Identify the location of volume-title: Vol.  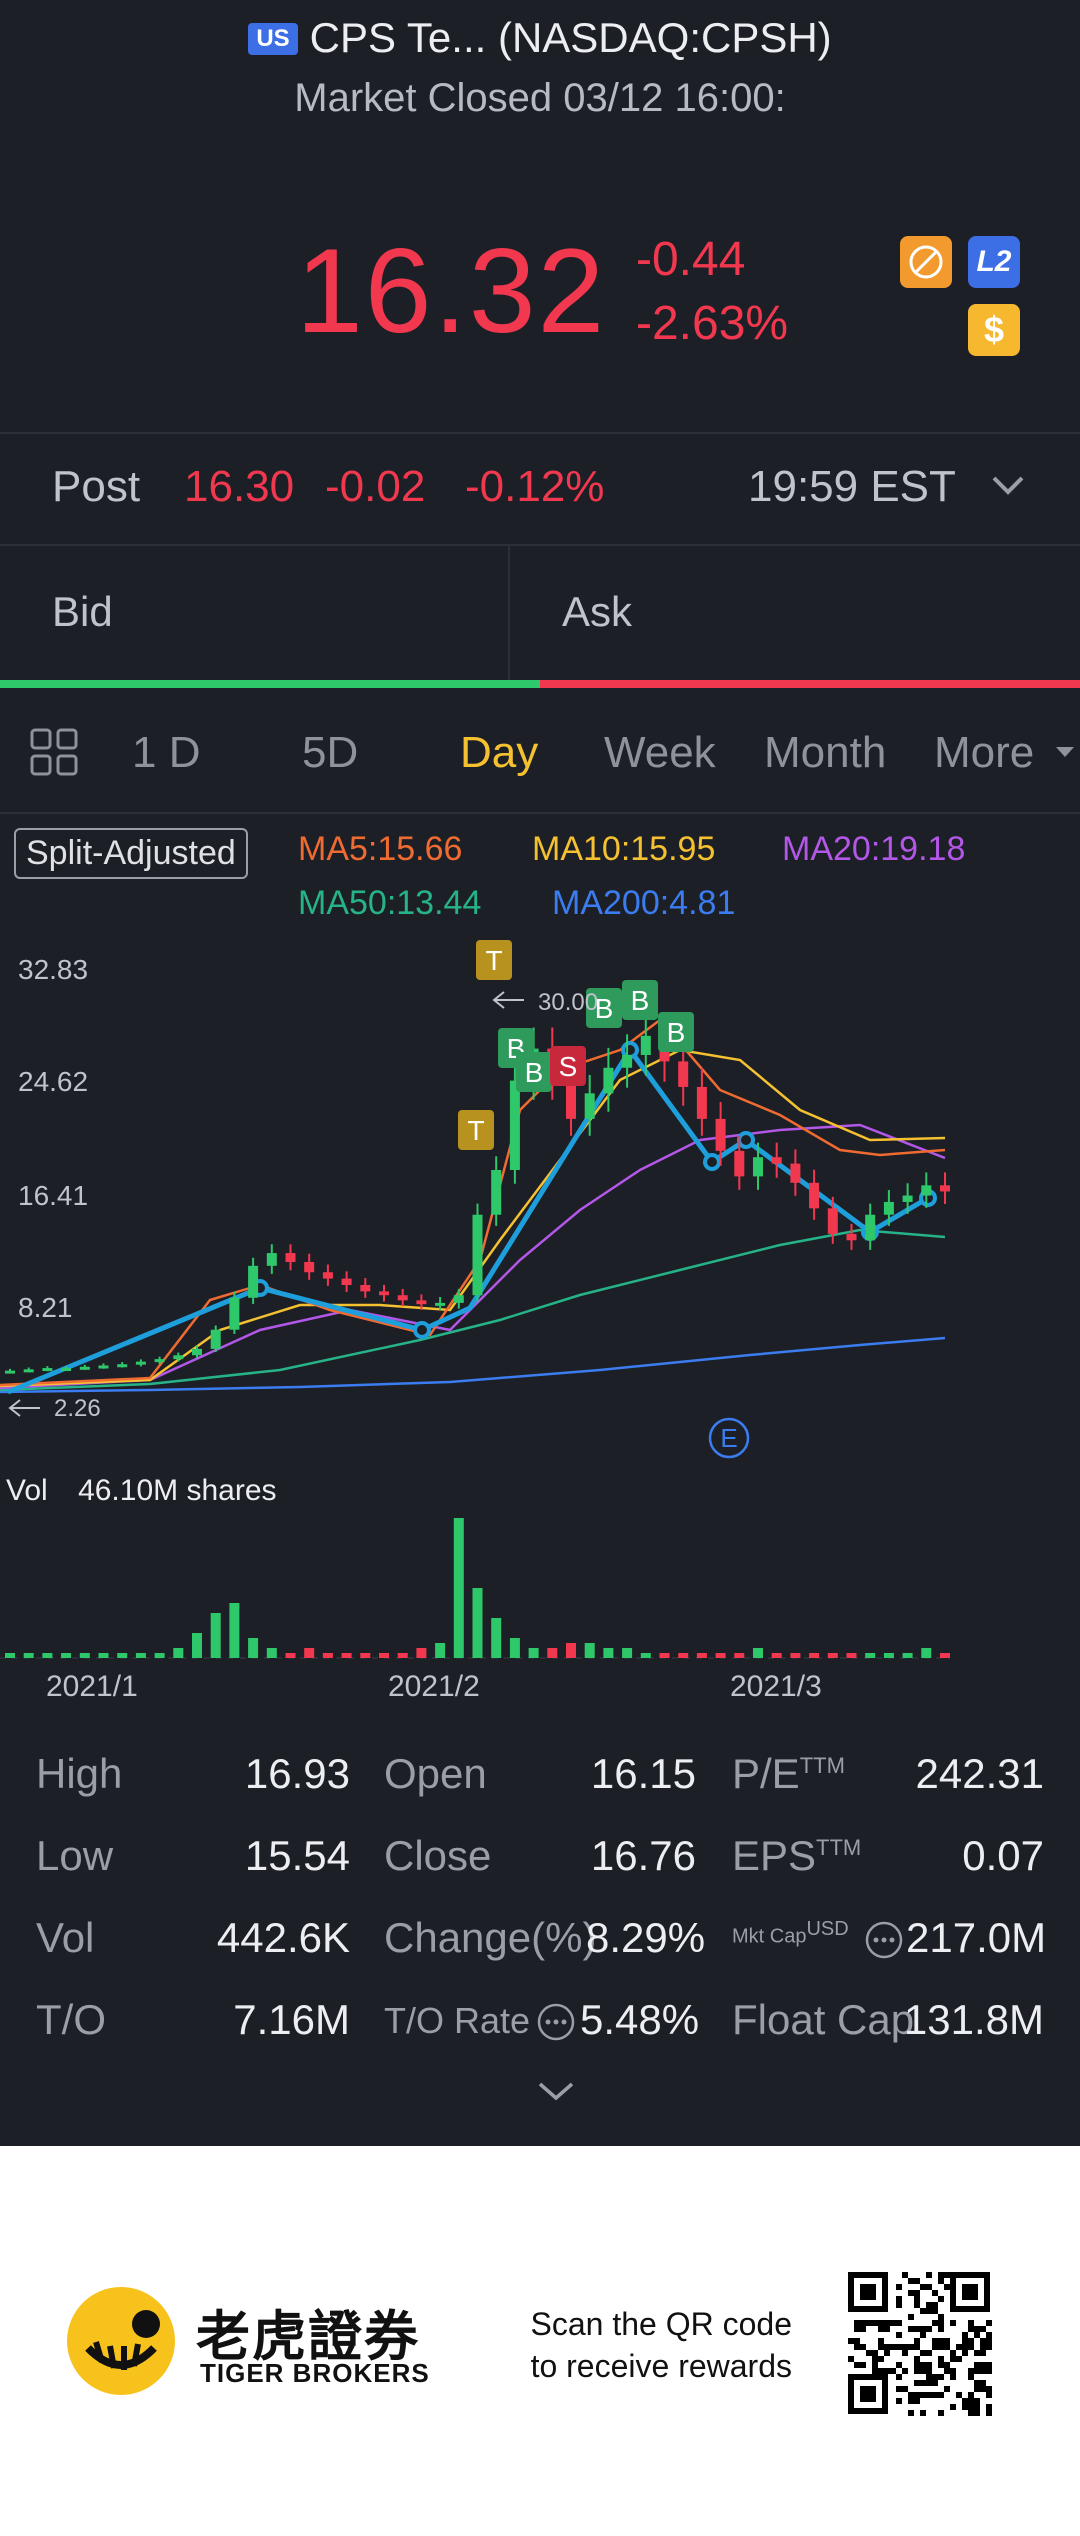
(27, 1490).